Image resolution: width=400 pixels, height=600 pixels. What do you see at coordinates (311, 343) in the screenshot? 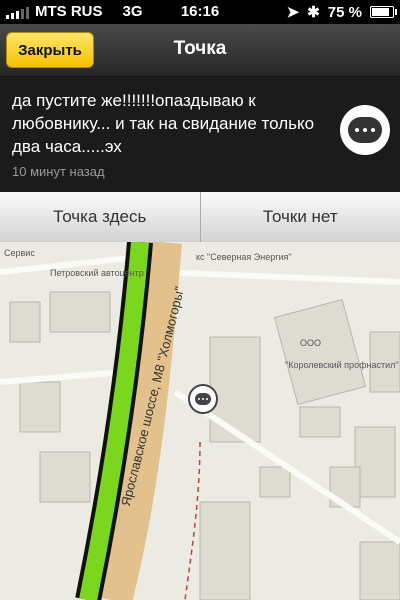
I see `map-label-ooo: ООО` at bounding box center [311, 343].